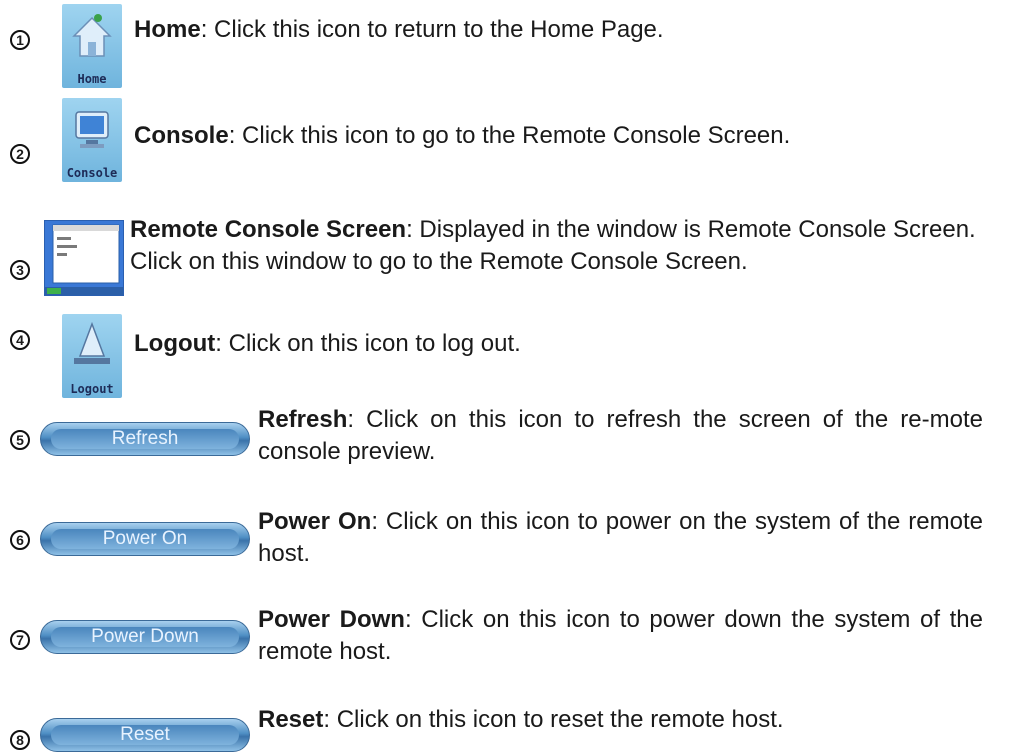  I want to click on remote-console-preview, so click(84, 258).